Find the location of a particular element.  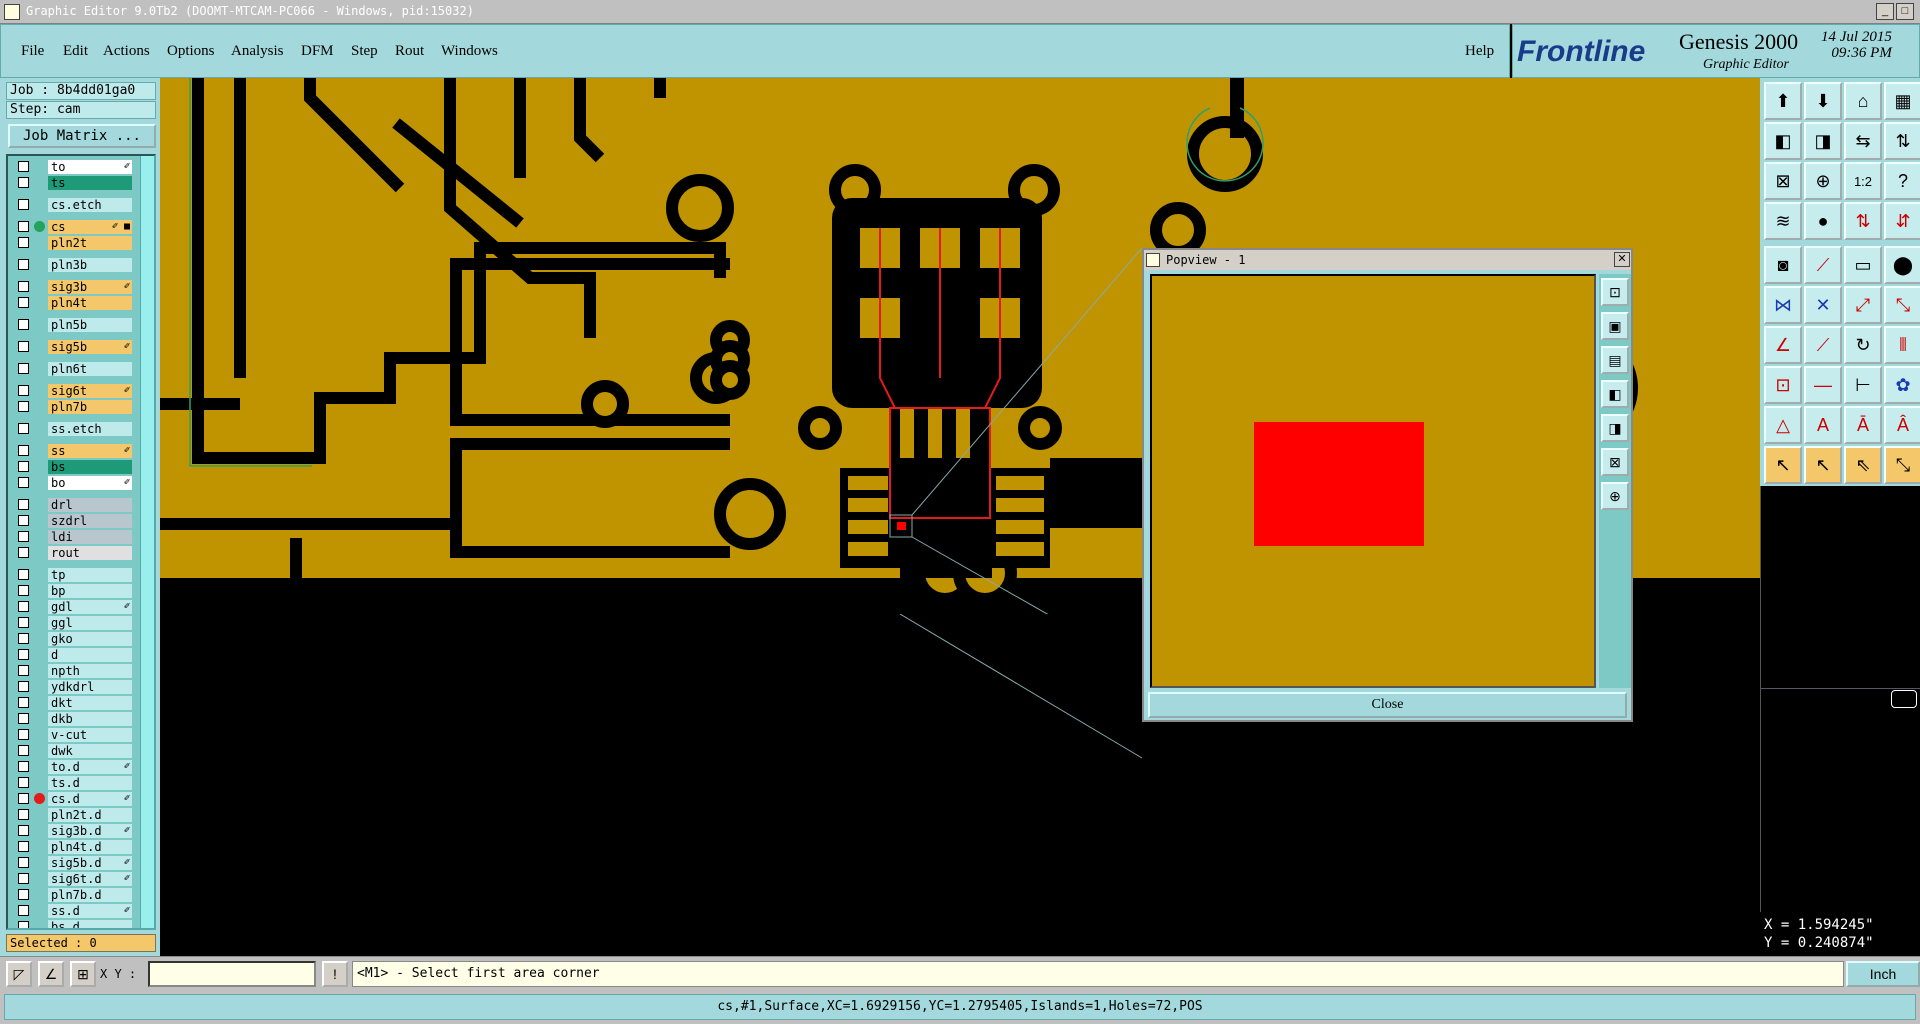

layer-name: dkt is located at coordinates (90, 703).